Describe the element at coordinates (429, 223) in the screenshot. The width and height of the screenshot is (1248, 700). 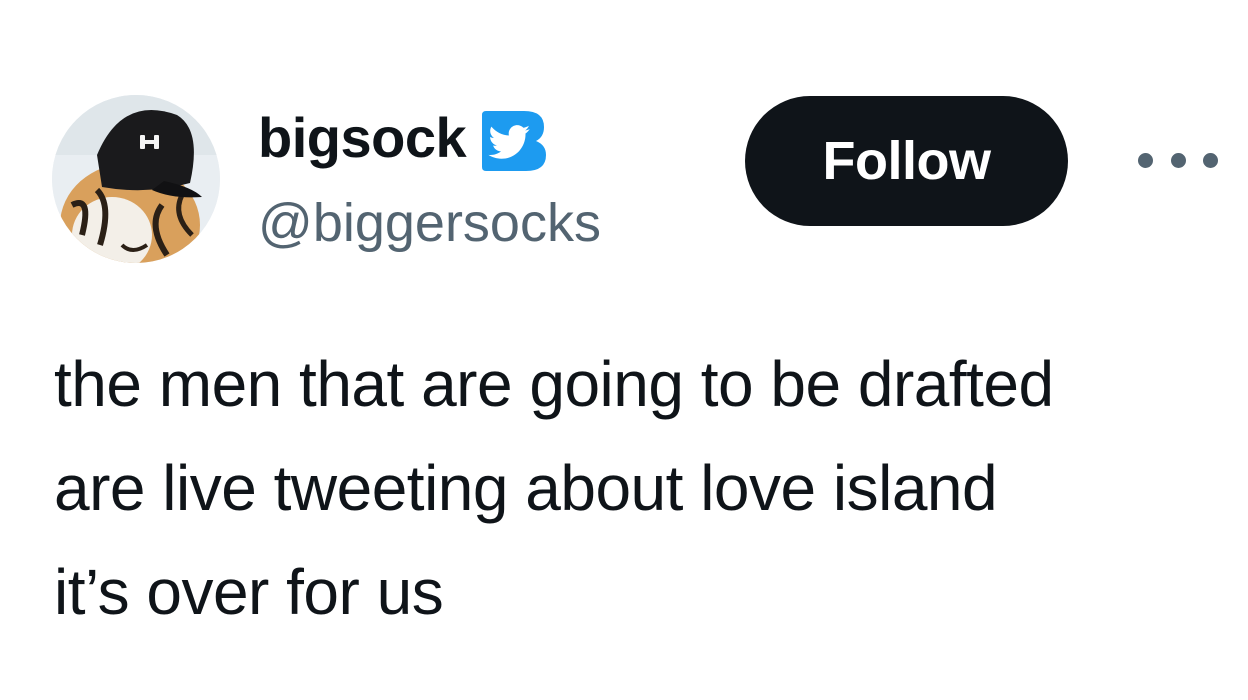
I see `author-handle: @biggersocks` at that location.